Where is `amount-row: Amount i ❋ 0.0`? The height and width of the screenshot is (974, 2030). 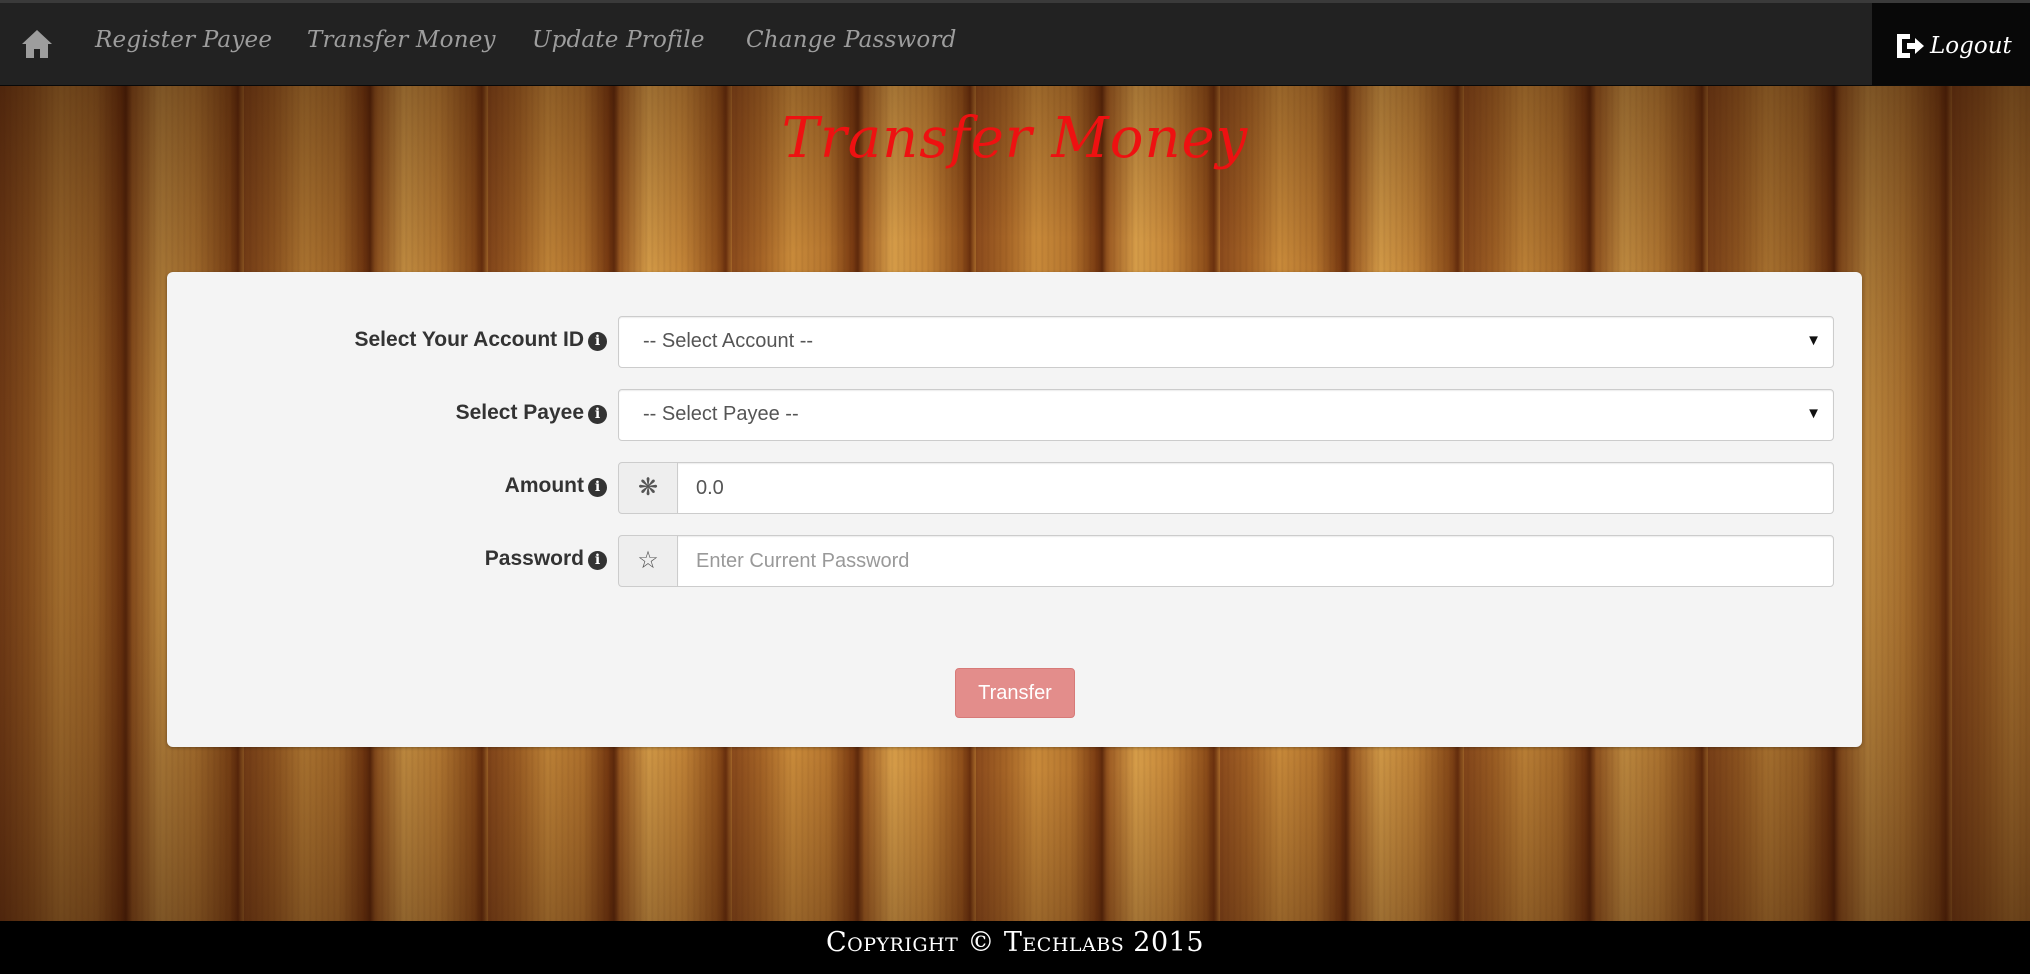
amount-row: Amount i ❋ 0.0 is located at coordinates (1014, 488).